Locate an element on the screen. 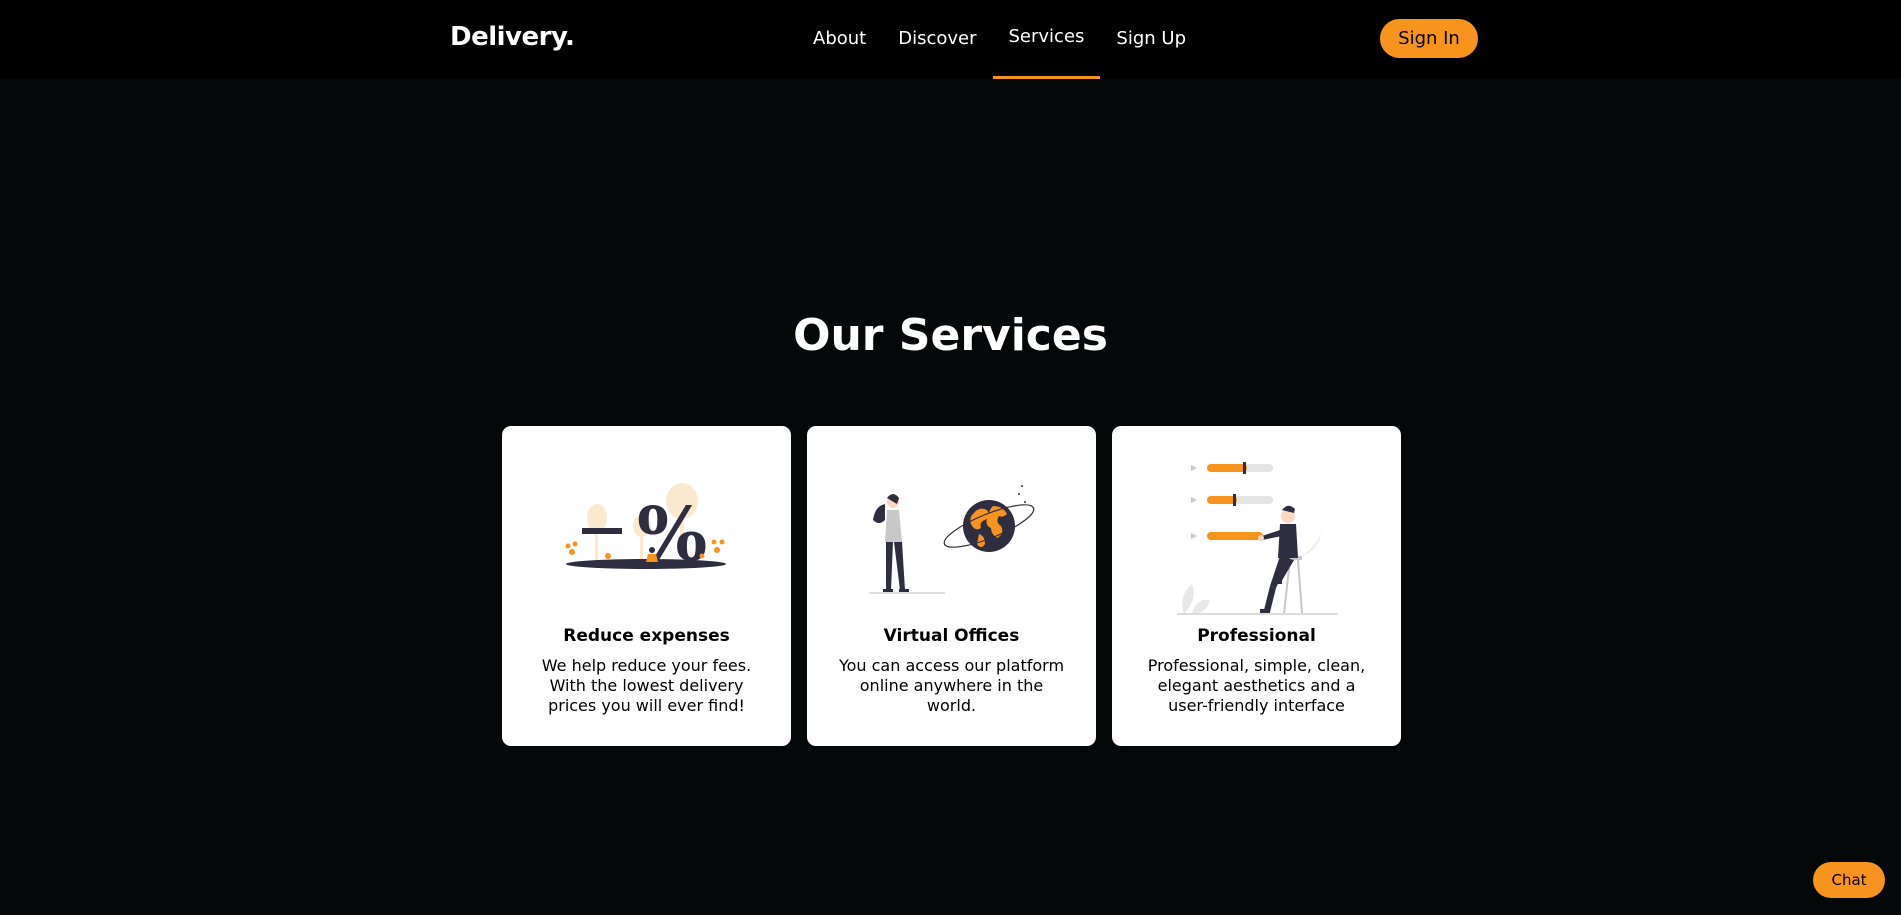 The image size is (1901, 915). discount-percent-illustration: % is located at coordinates (645, 530).